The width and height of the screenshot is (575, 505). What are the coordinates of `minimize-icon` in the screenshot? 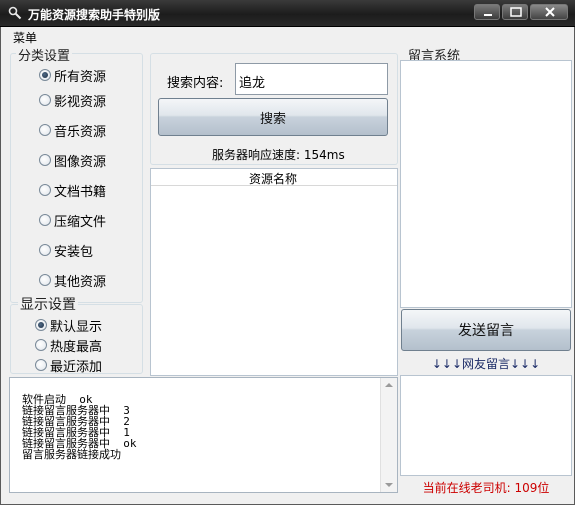 It's located at (488, 15).